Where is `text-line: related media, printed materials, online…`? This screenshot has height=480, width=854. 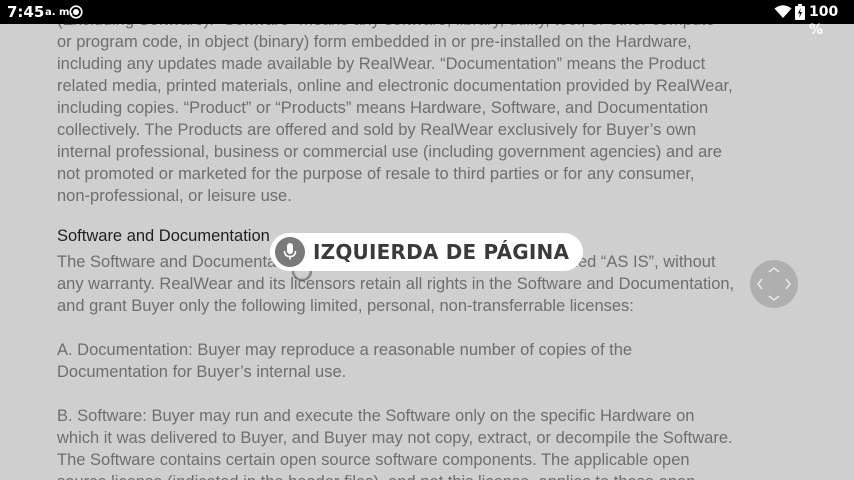
text-line: related media, printed materials, online… is located at coordinates (395, 86).